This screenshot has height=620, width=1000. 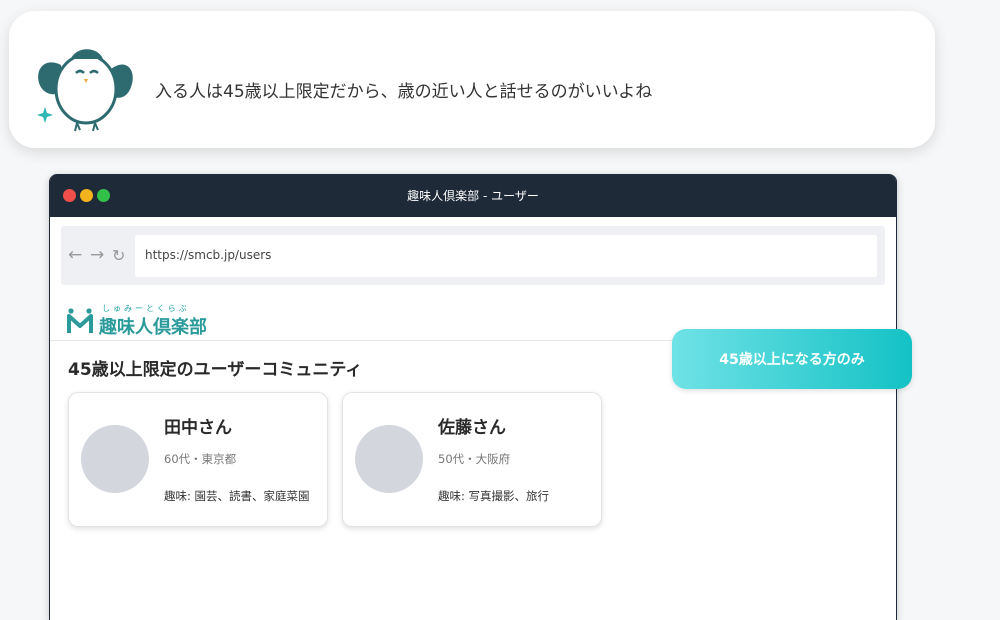 I want to click on reload-icon: ↻, so click(x=118, y=255).